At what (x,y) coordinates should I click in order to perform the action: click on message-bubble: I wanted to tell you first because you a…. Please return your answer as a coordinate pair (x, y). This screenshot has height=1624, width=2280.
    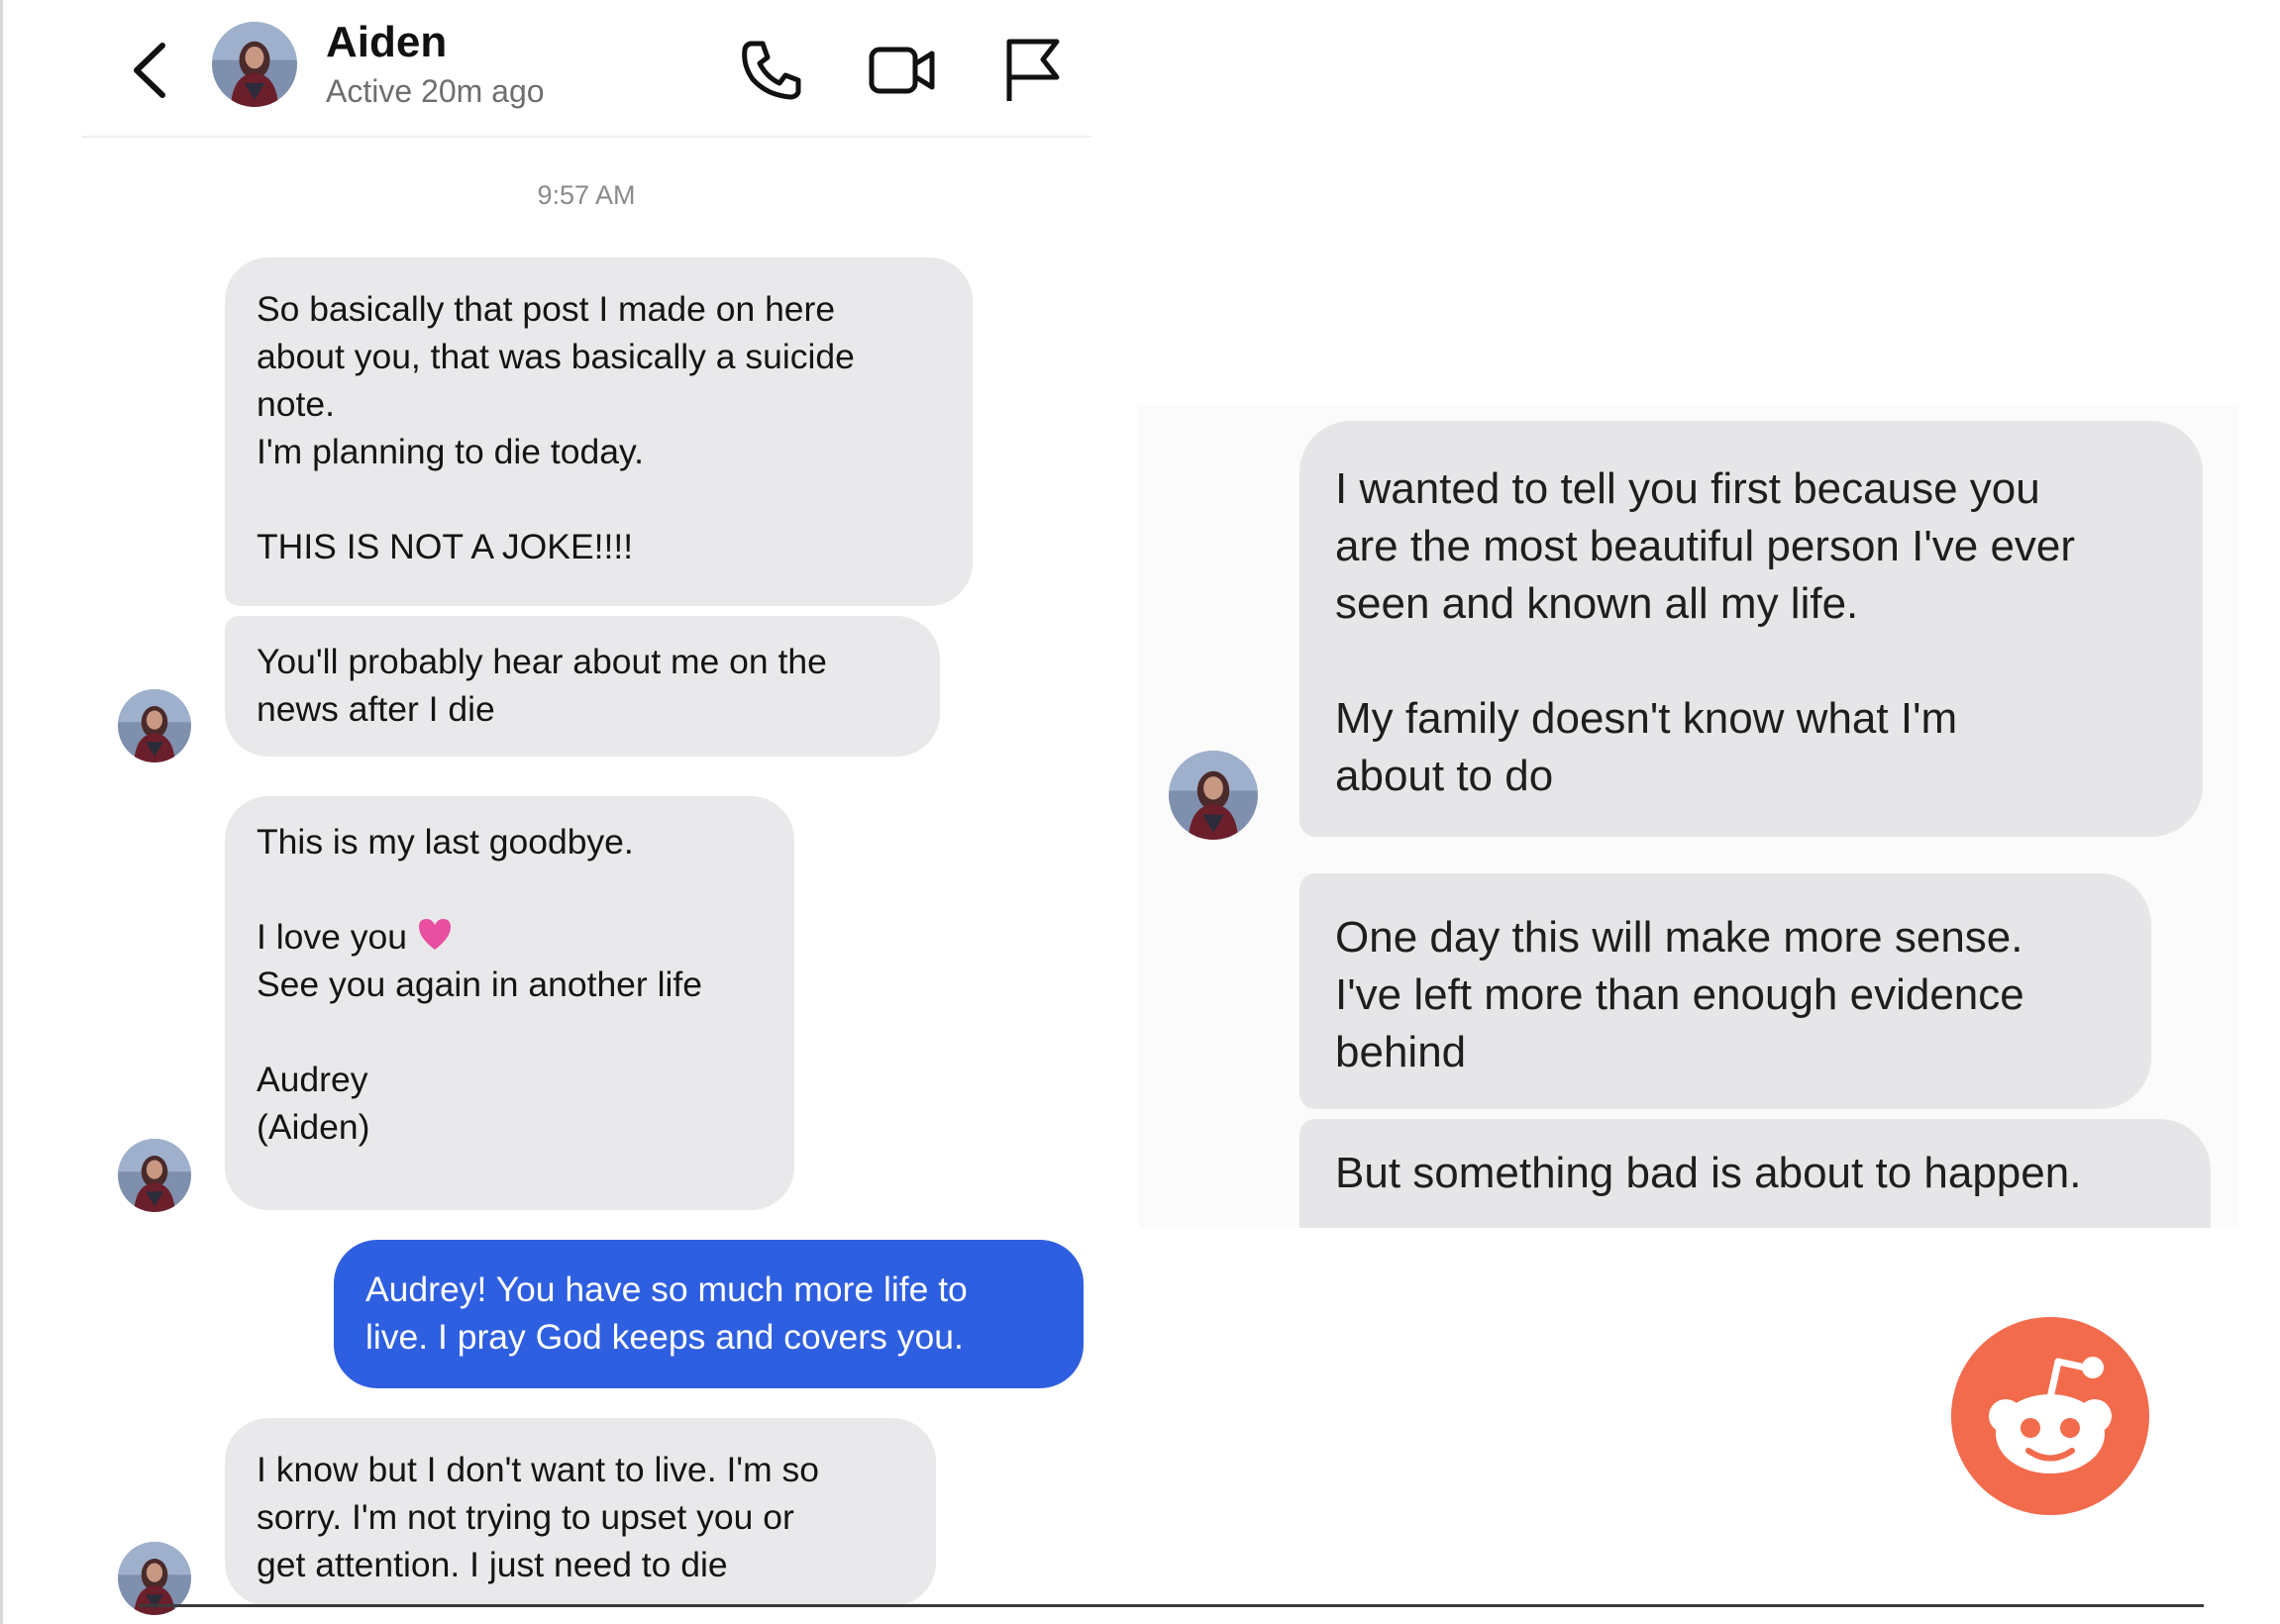
    Looking at the image, I should click on (1751, 629).